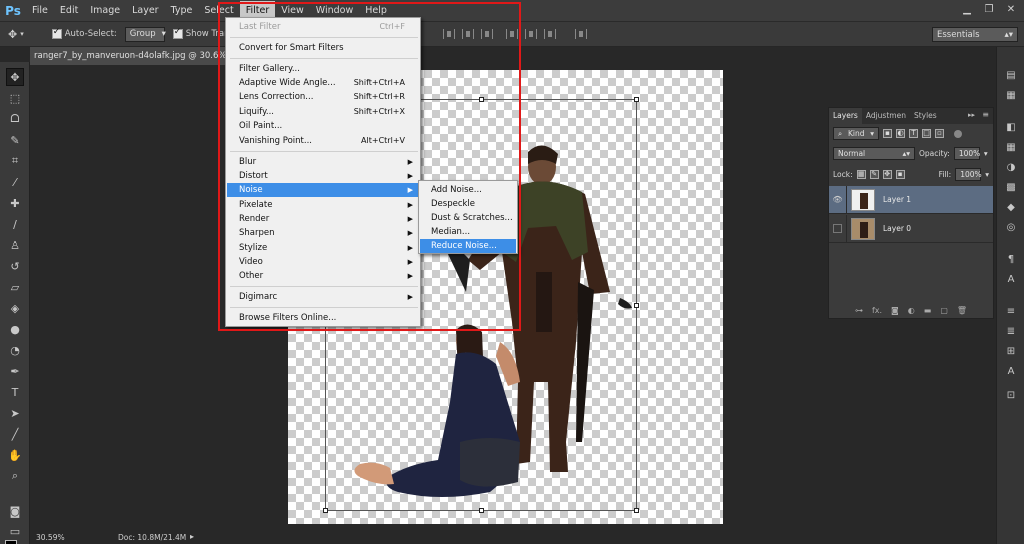  I want to click on menu-image: Image, so click(105, 10).